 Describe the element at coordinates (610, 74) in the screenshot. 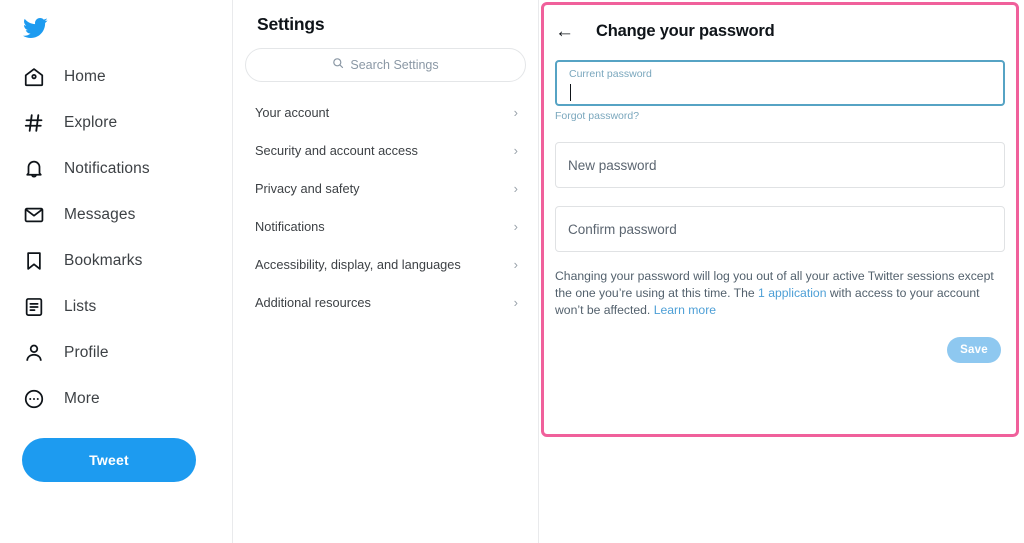

I see `current-password-label: Current password` at that location.